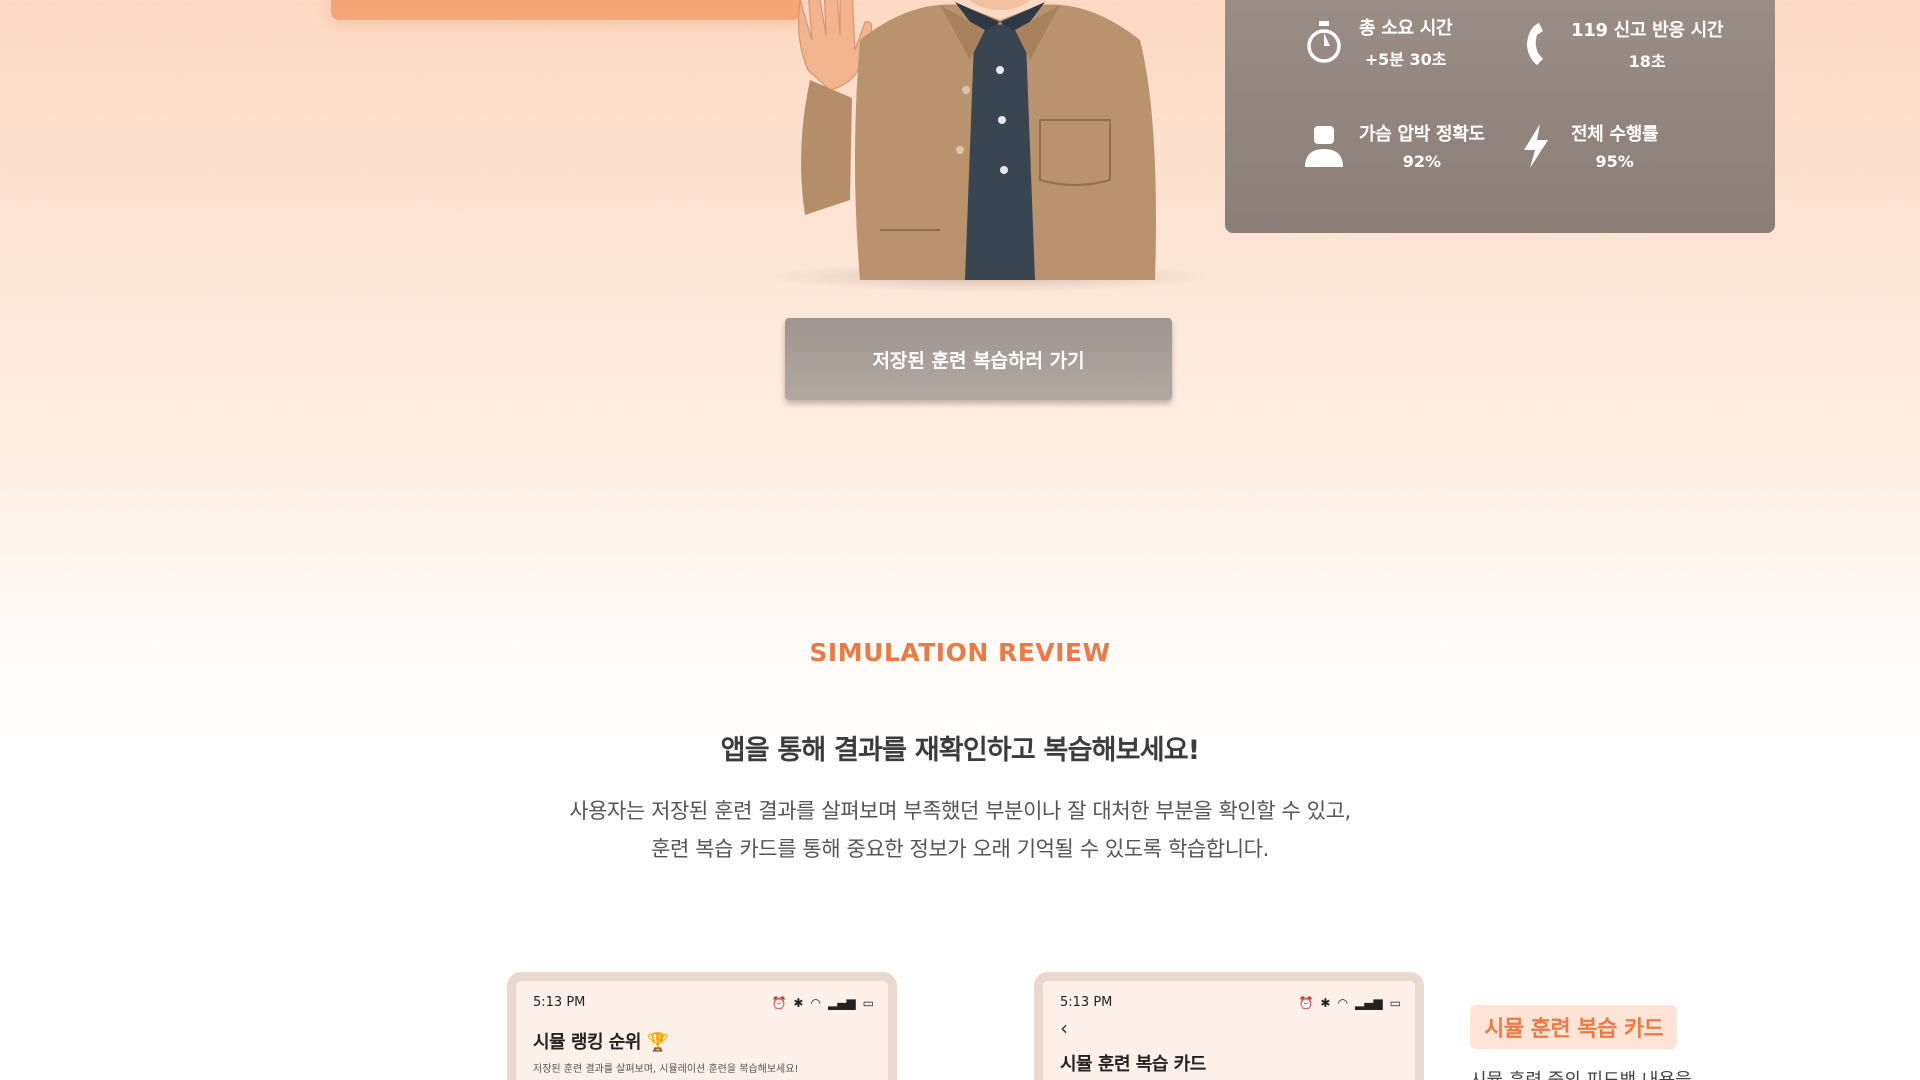 This screenshot has width=1920, height=1080. I want to click on section-desc-line: 훈련 복습 카드를 통해 중요한 정보가 오래 기억될 수 있도록 학습합니다., so click(960, 849).